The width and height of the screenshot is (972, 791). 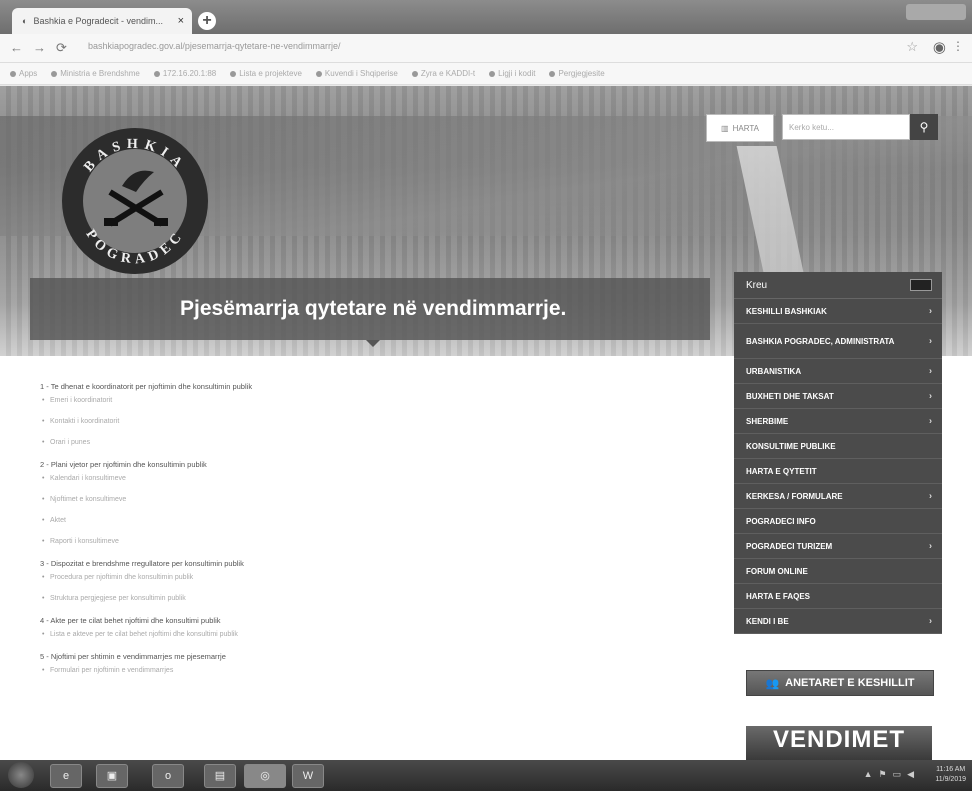 I want to click on map-button: ▥ HARTA, so click(x=740, y=128).